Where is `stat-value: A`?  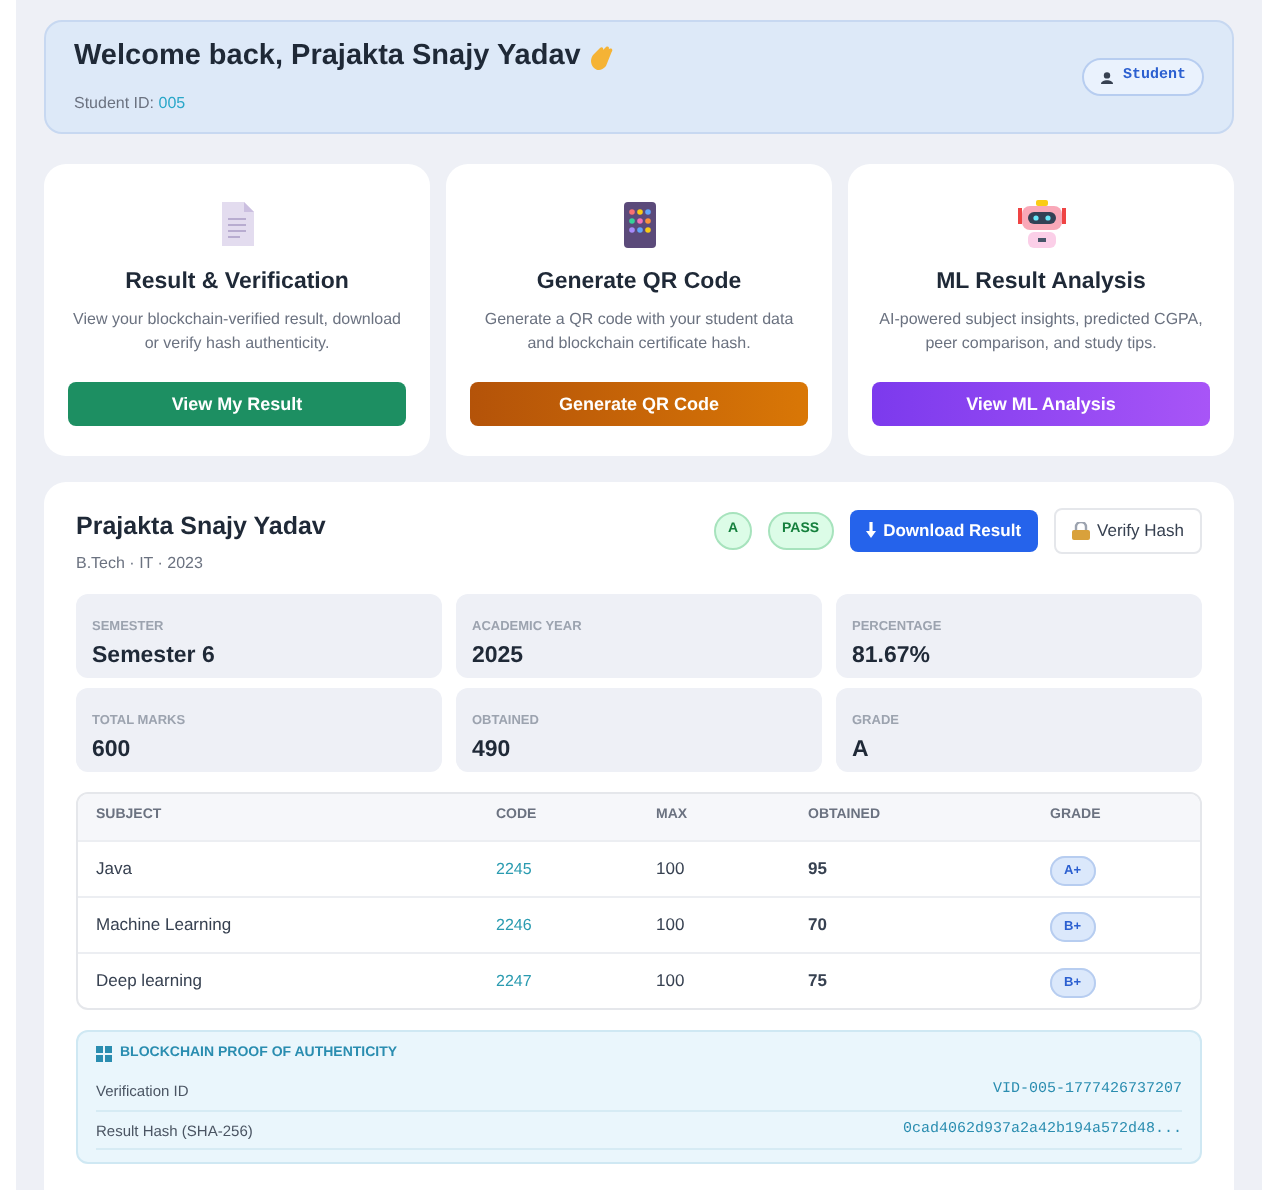 stat-value: A is located at coordinates (860, 749).